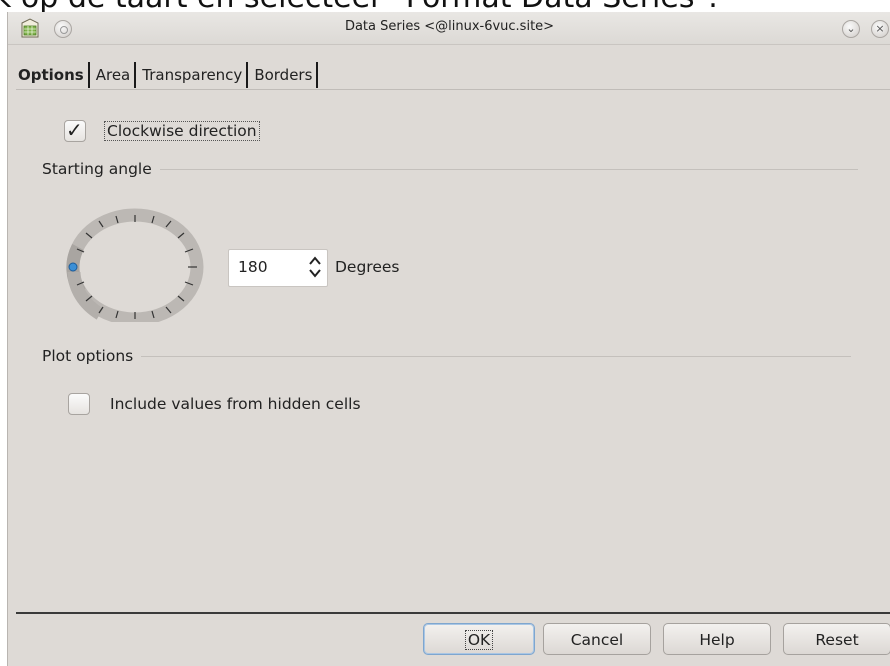  Describe the element at coordinates (315, 267) in the screenshot. I see `spin-arrows-icon` at that location.